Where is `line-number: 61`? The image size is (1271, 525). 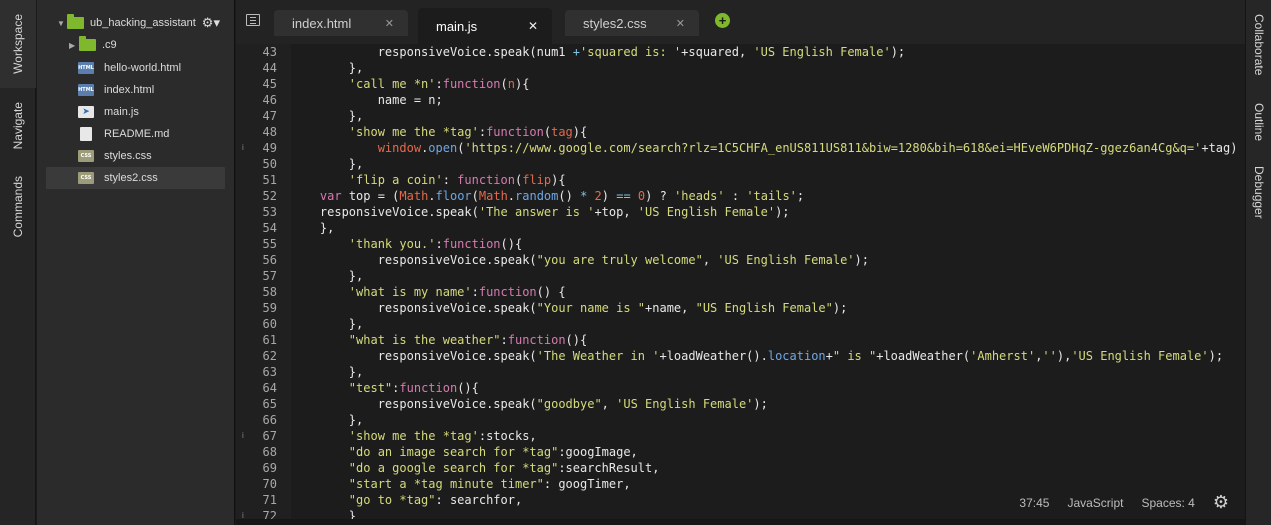 line-number: 61 is located at coordinates (257, 340).